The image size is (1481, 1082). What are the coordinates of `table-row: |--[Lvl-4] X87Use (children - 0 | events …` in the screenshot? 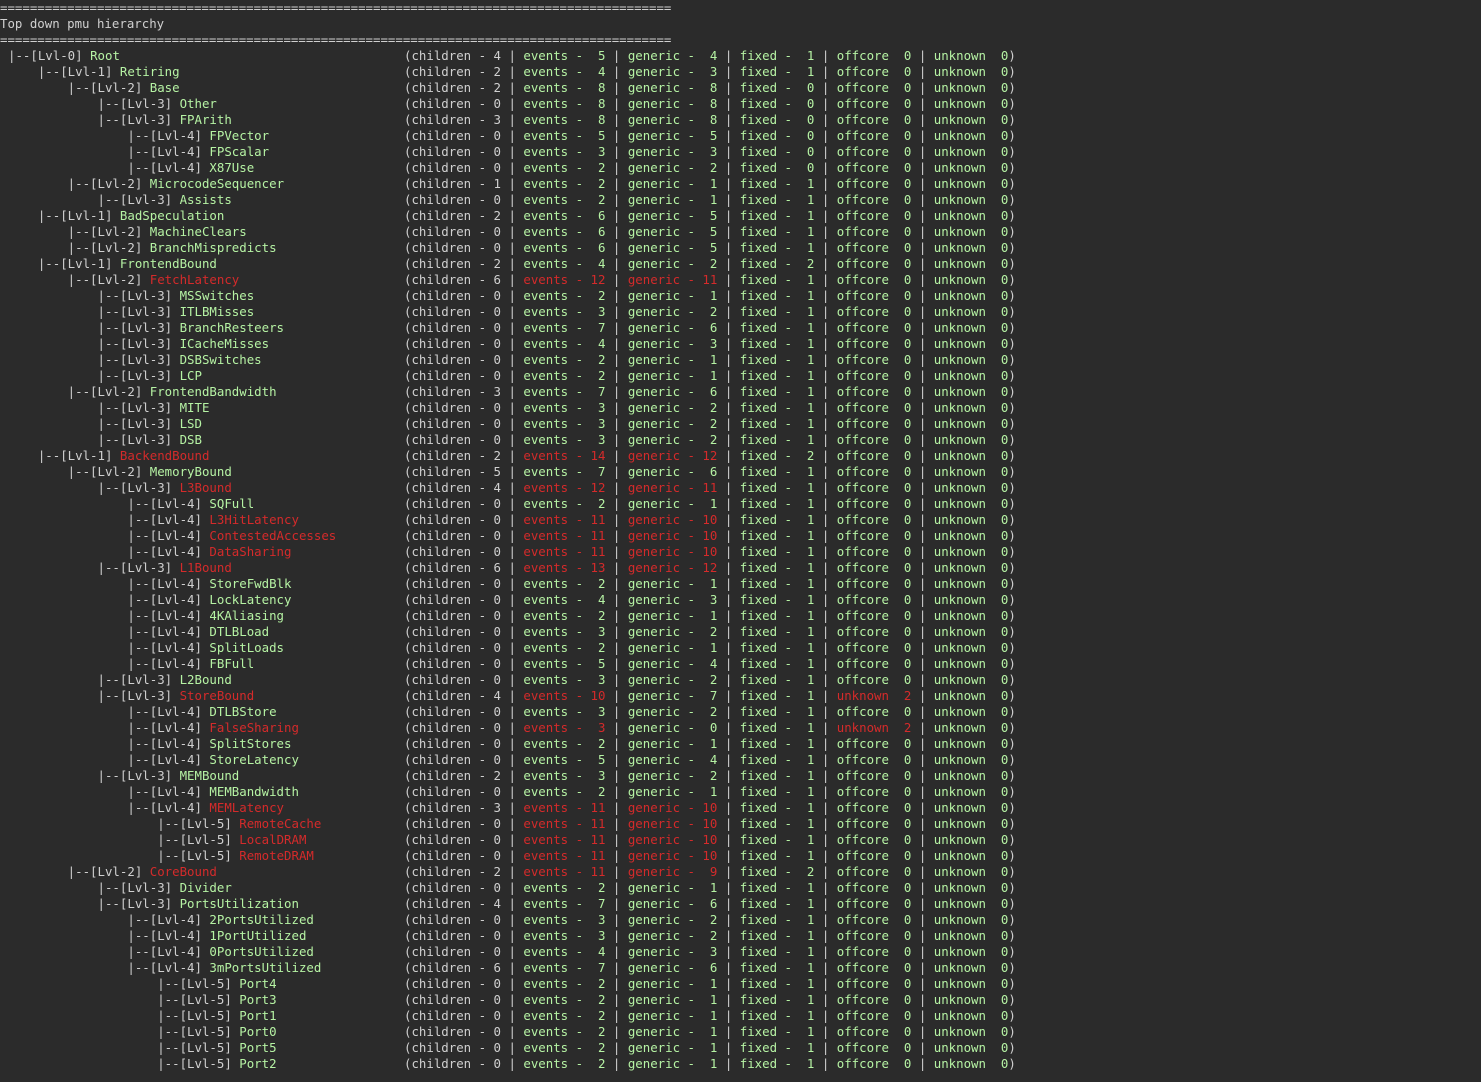 It's located at (740, 168).